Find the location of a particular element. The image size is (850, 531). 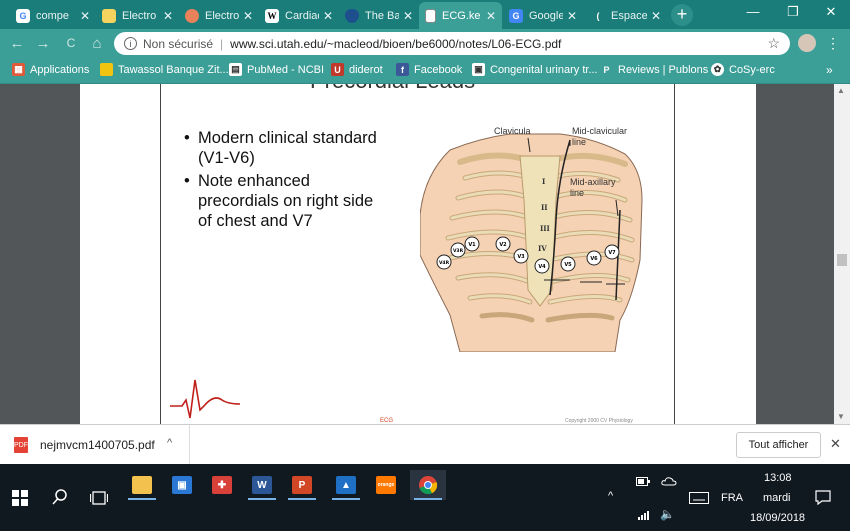

tab-title: compe is located at coordinates (53, 15).